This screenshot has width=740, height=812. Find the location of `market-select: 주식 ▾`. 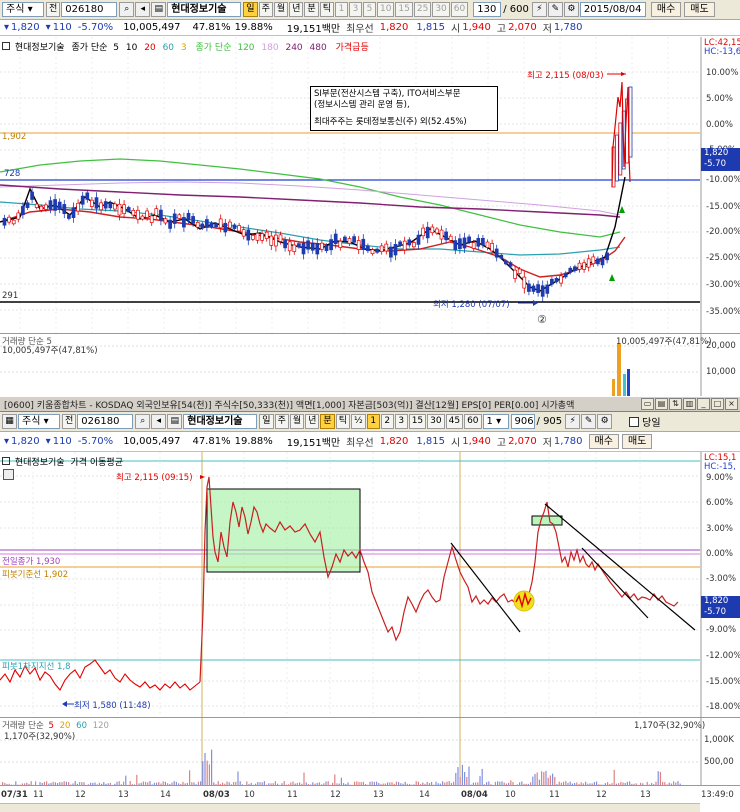

market-select: 주식 ▾ is located at coordinates (23, 9).